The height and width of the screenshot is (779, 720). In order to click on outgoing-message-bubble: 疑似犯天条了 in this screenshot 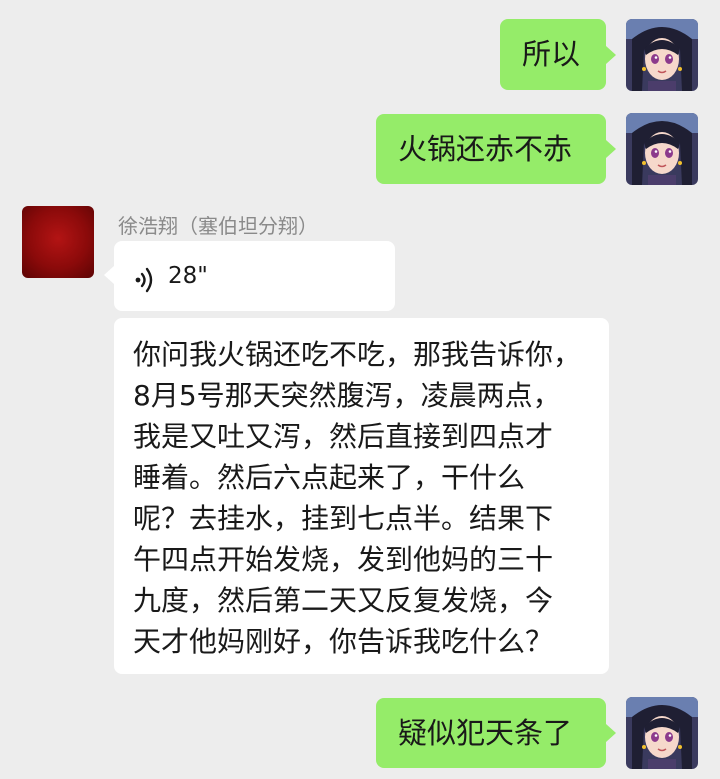, I will do `click(491, 733)`.